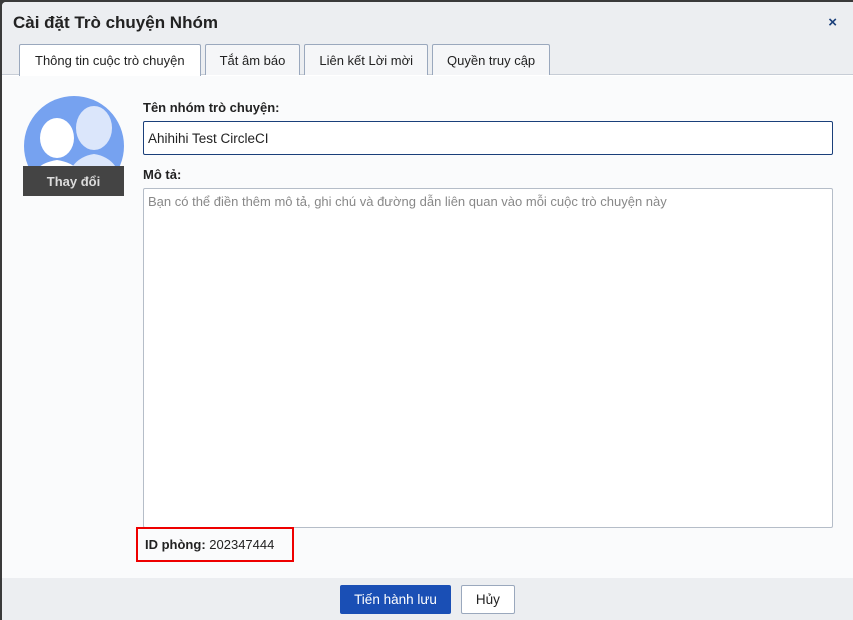 Image resolution: width=853 pixels, height=620 pixels. What do you see at coordinates (252, 59) in the screenshot?
I see `tab-mute: Tắt âm báo` at bounding box center [252, 59].